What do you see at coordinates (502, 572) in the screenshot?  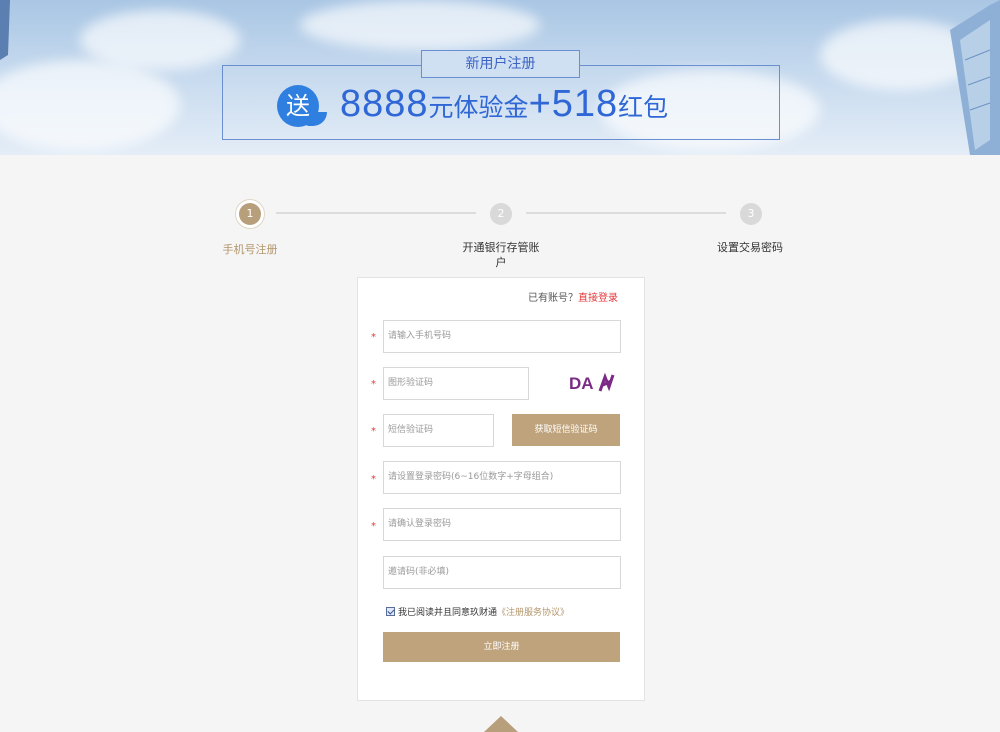 I see `invite-code-input: 邀请码(非必填)` at bounding box center [502, 572].